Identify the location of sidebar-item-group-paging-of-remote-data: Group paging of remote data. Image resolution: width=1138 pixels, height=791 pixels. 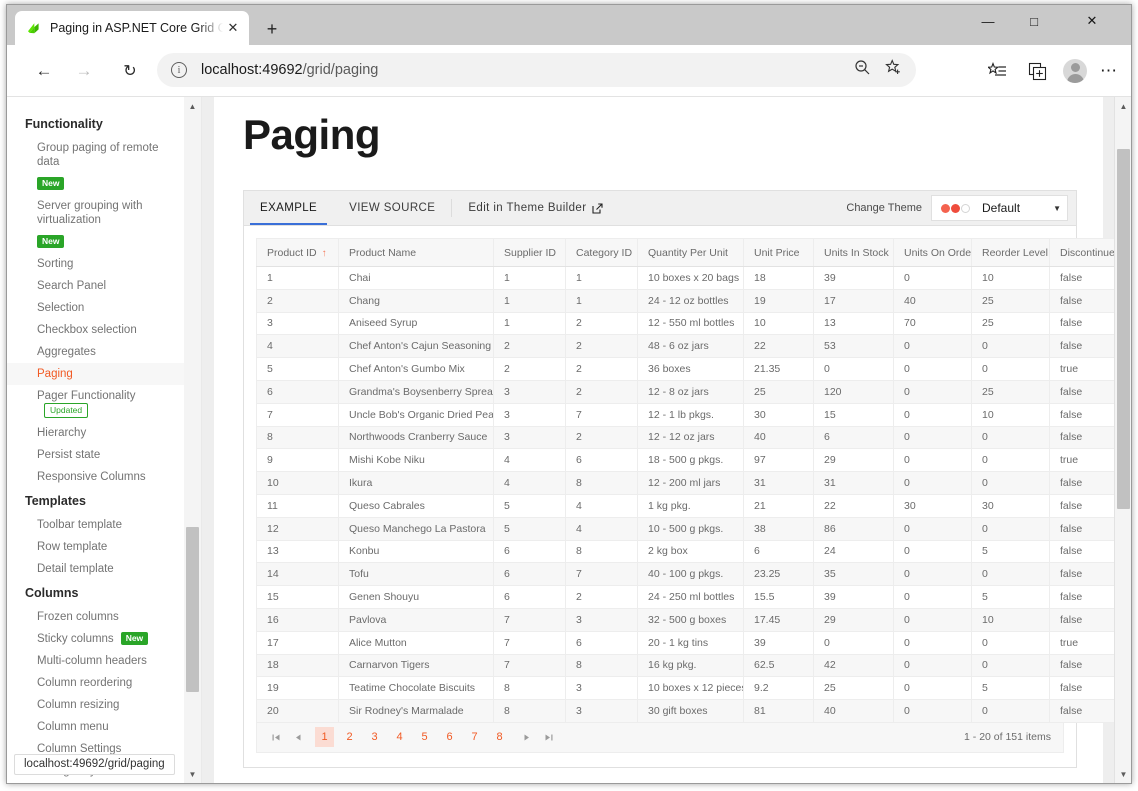
(96, 155).